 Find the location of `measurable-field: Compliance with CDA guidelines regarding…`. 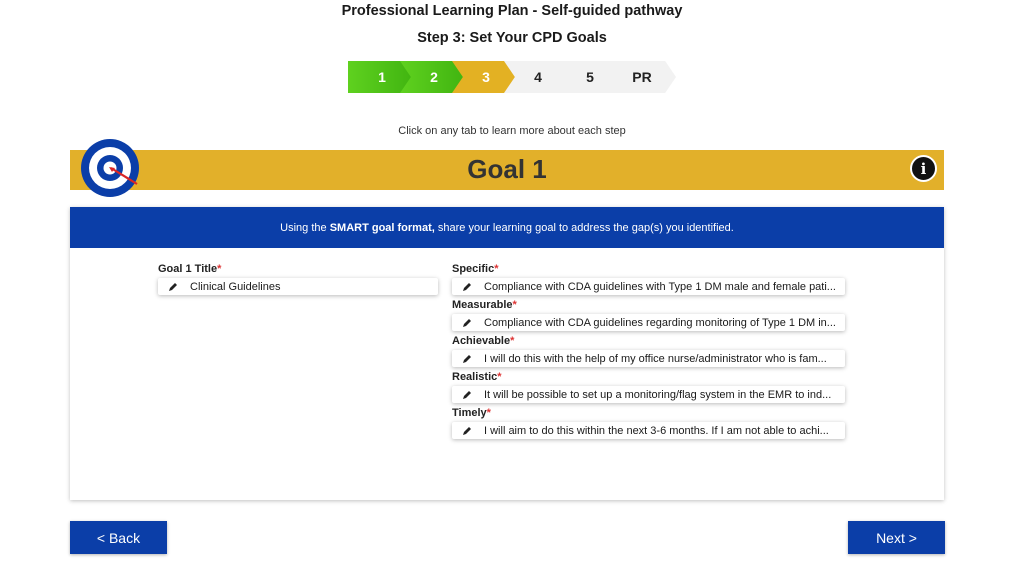

measurable-field: Compliance with CDA guidelines regarding… is located at coordinates (648, 322).